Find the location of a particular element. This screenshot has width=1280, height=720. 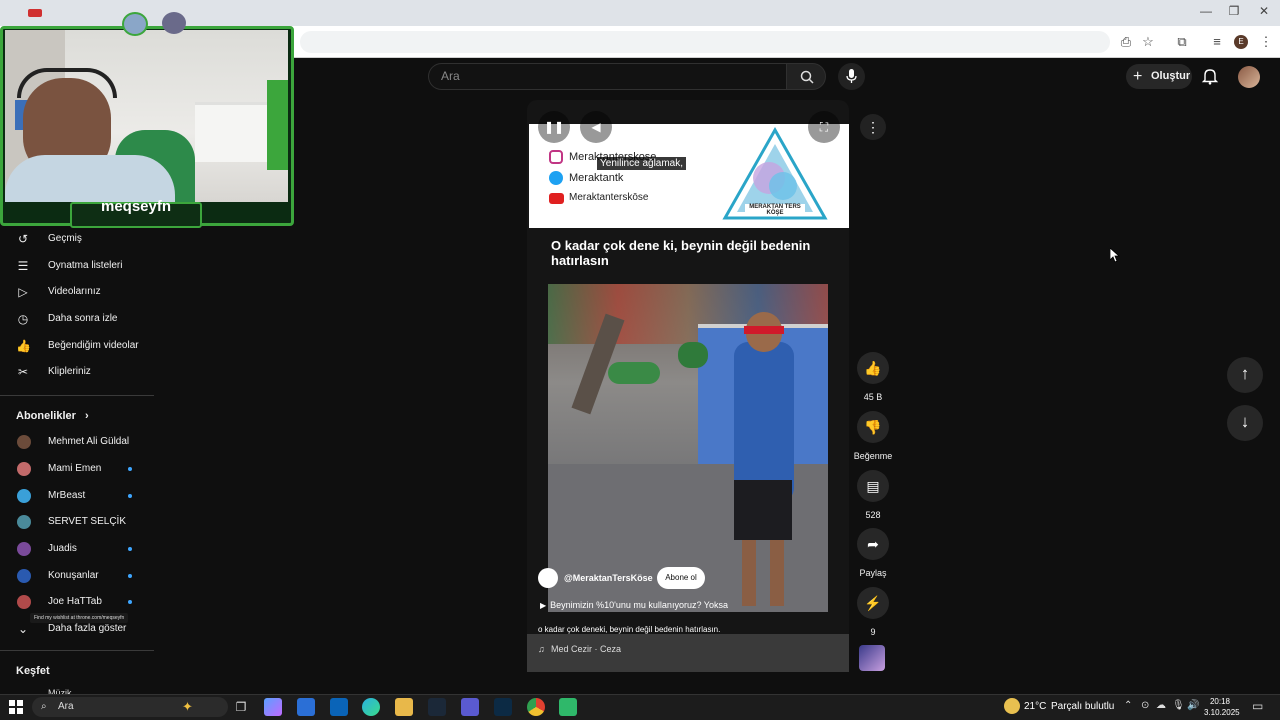

subscription-item: SERVET SELÇİK is located at coordinates (76, 522).